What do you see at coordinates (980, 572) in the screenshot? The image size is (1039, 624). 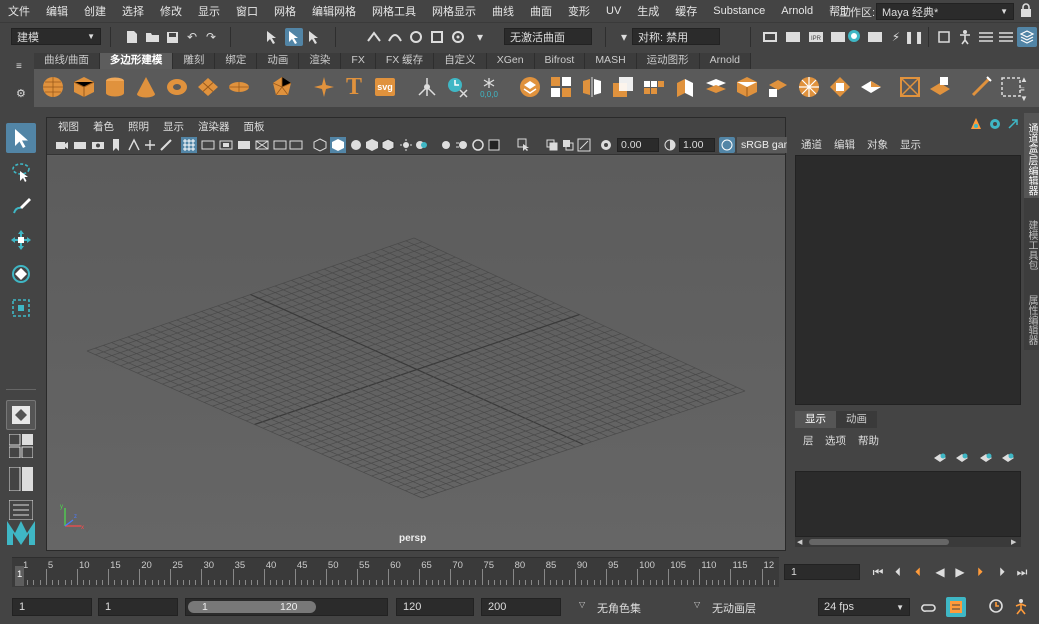 I see `step-forward-key-icon: ⏵` at bounding box center [980, 572].